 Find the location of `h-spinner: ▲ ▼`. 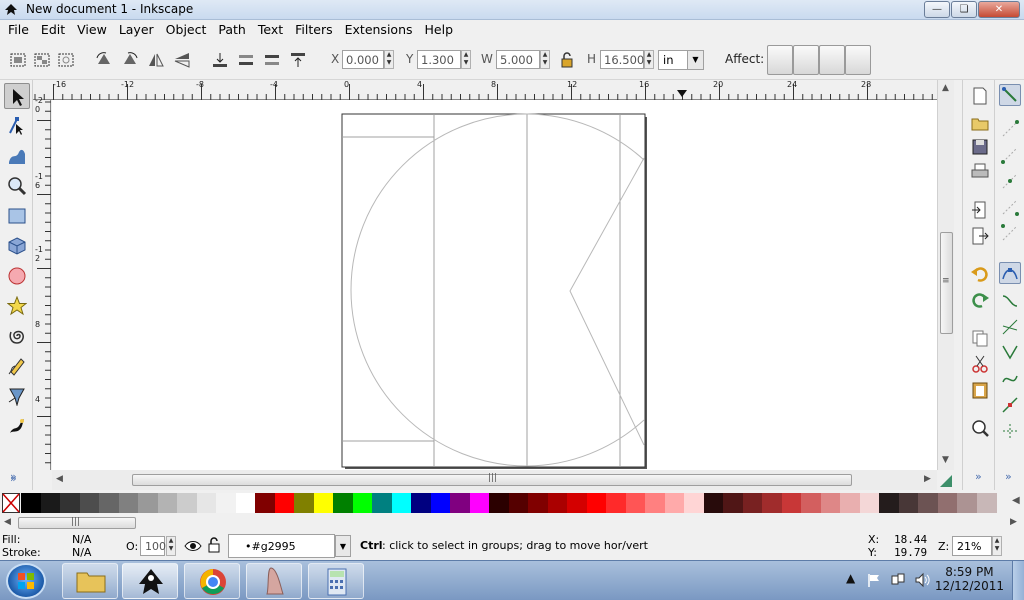

h-spinner: ▲ ▼ is located at coordinates (649, 59).